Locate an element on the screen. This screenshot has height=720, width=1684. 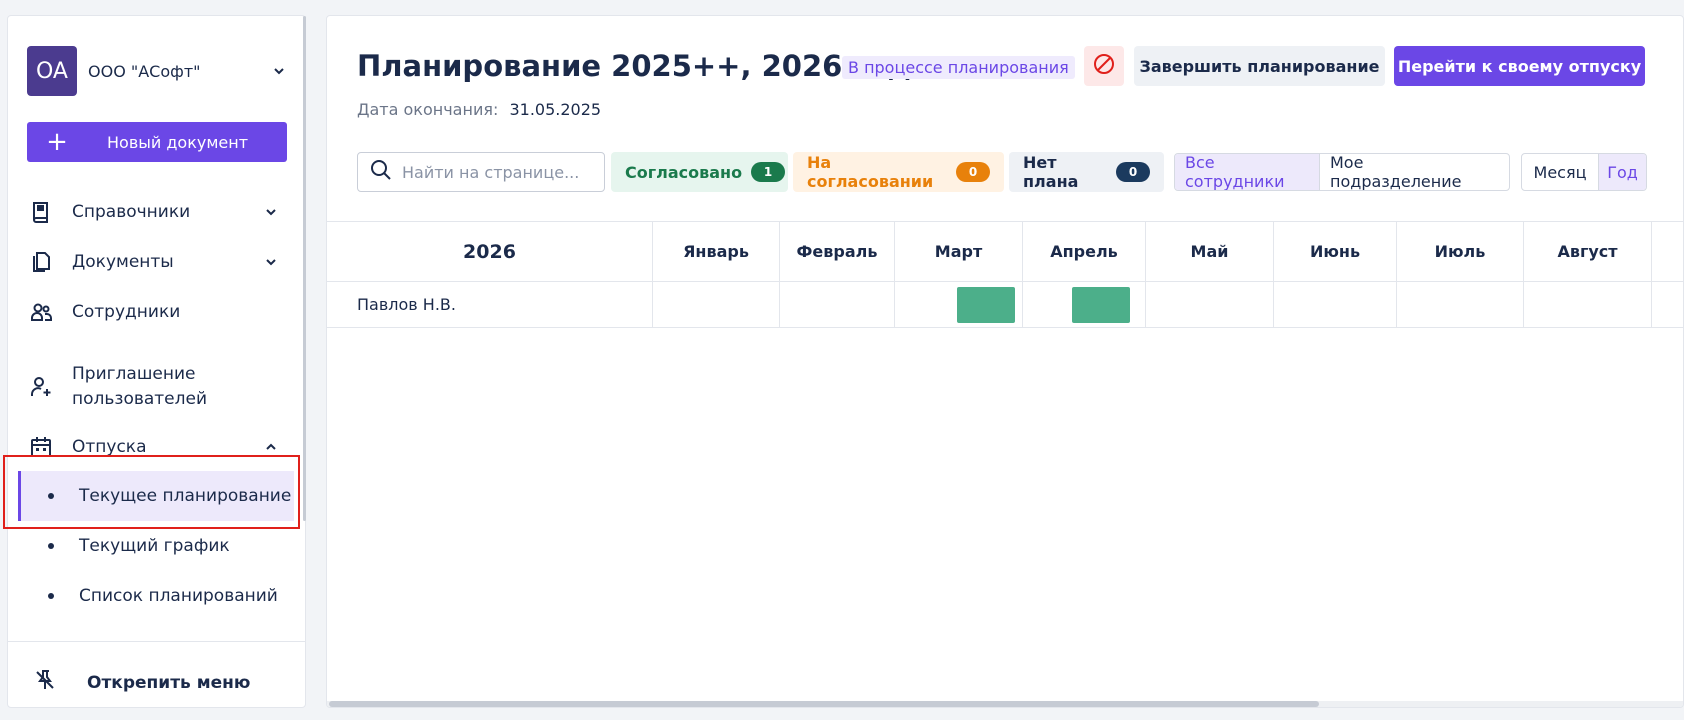
status-badge: В процессе планирования is located at coordinates (958, 67).